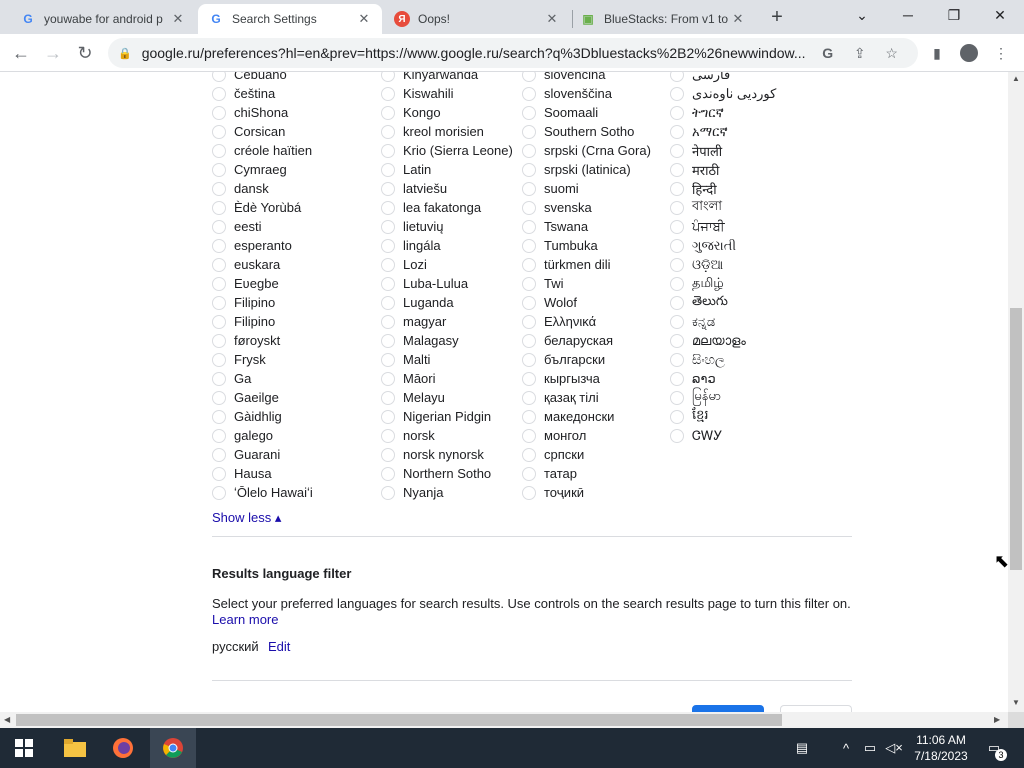 The image size is (1024, 768). What do you see at coordinates (723, 112) in the screenshot?
I see `language-option: ትግርኛ` at bounding box center [723, 112].